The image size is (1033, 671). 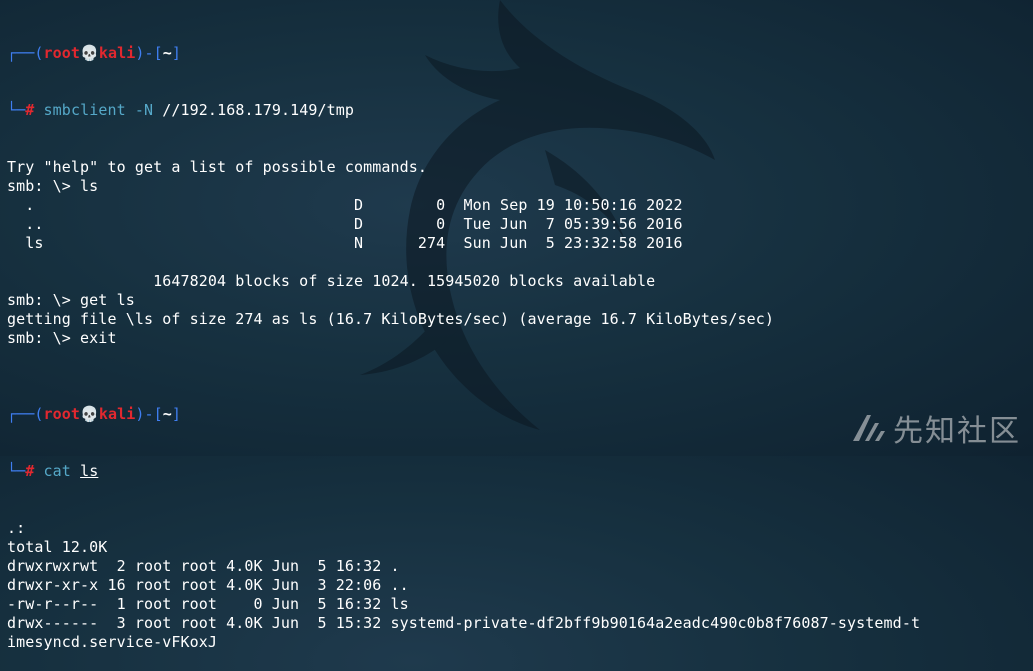 What do you see at coordinates (84, 110) in the screenshot?
I see `command-name: smbclient` at bounding box center [84, 110].